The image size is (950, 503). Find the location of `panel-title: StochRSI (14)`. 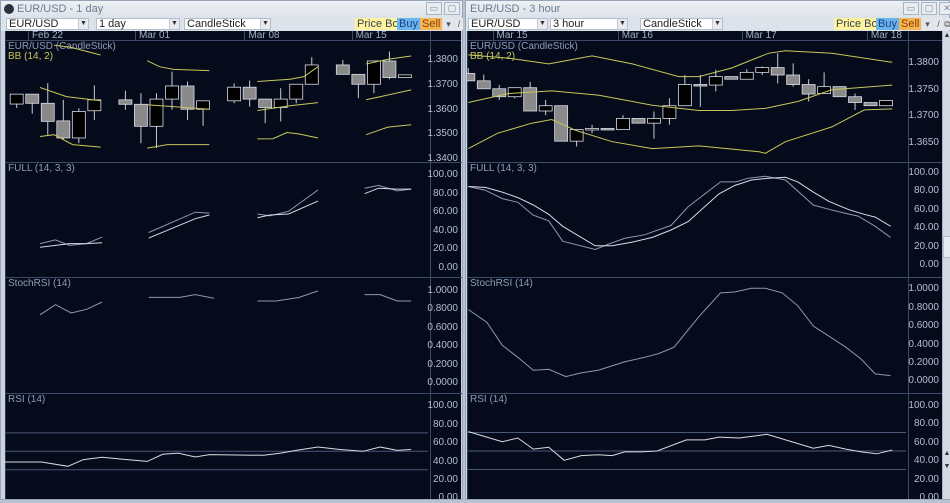

panel-title: StochRSI (14) is located at coordinates (501, 283).